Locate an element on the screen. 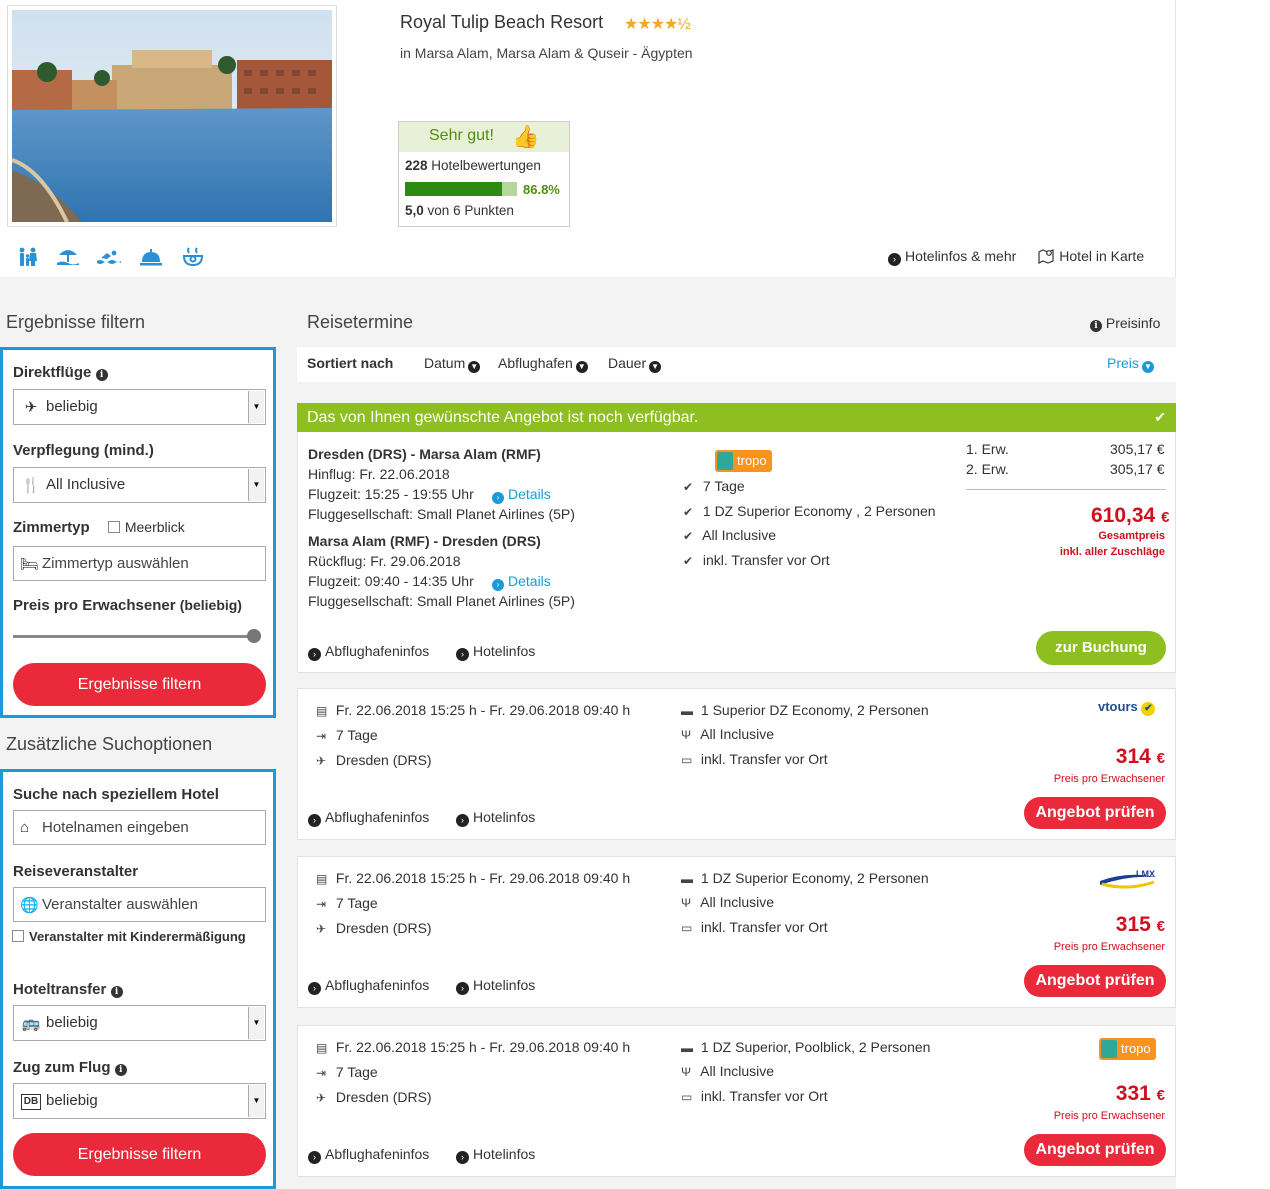 The image size is (1270, 1189). check-circle-icon: ✔ is located at coordinates (1148, 709).